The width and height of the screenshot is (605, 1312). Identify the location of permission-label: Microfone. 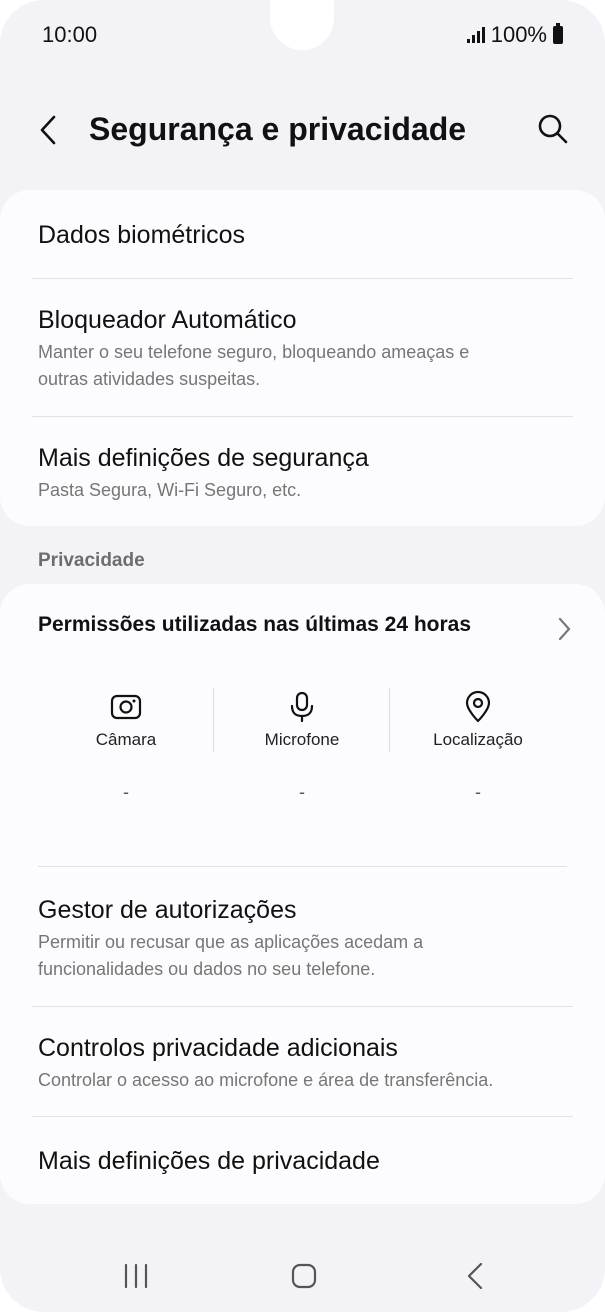
(302, 739).